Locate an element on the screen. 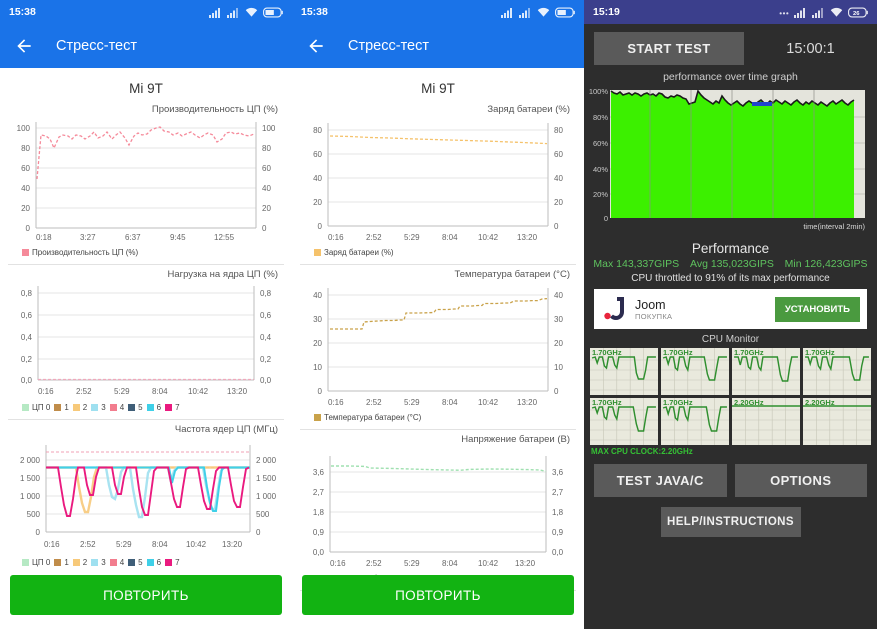 The width and height of the screenshot is (877, 629). test-java-c-button: TEST JAVA/C is located at coordinates (660, 480).